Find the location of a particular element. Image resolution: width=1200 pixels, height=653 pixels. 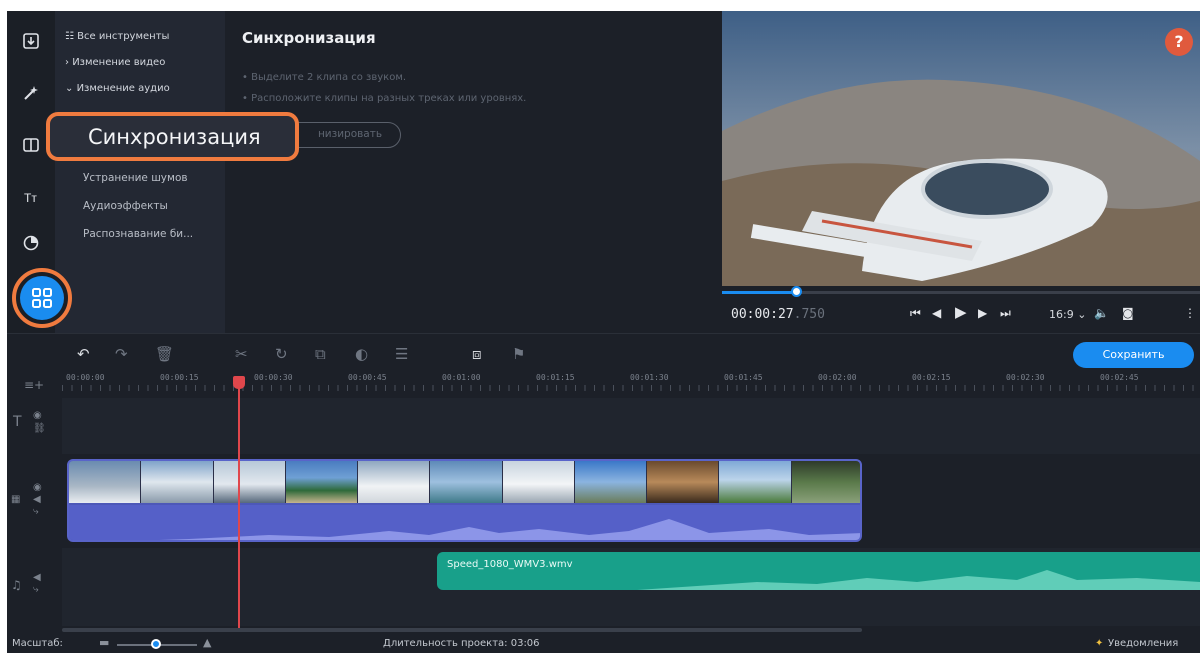

more-options-icon: ⋮ is located at coordinates (1190, 313).